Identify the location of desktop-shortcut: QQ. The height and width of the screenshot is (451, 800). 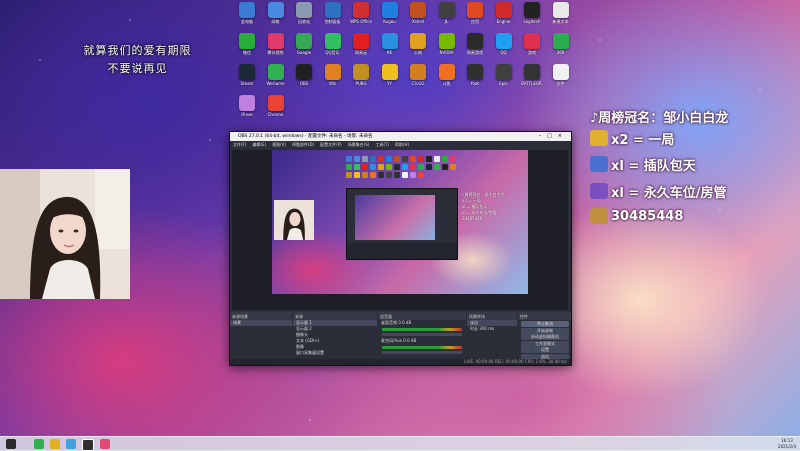
(504, 48).